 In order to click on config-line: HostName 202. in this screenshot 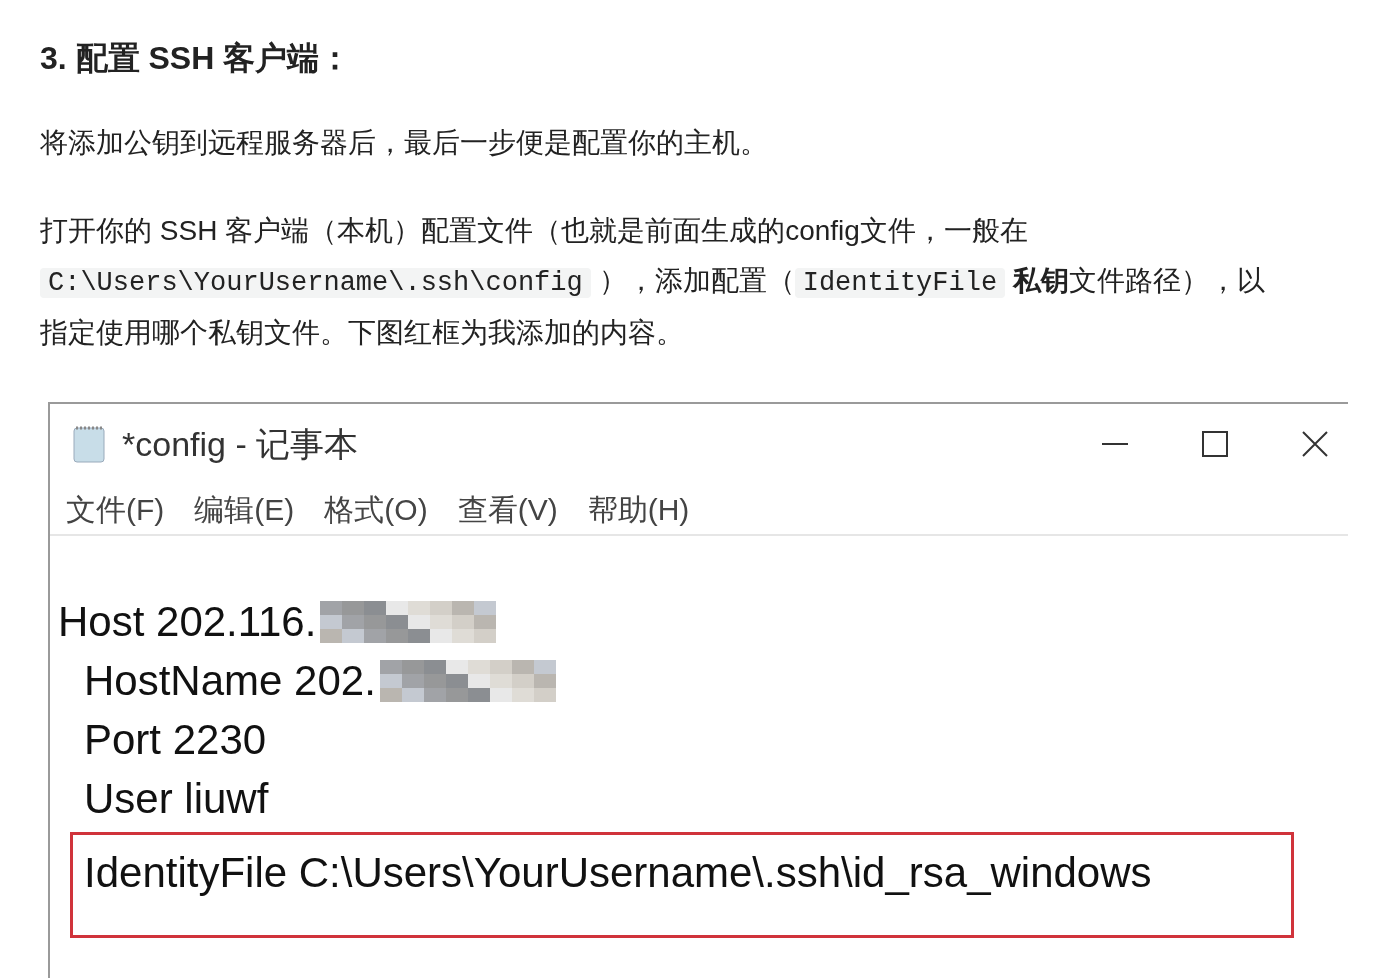, I will do `click(230, 680)`.